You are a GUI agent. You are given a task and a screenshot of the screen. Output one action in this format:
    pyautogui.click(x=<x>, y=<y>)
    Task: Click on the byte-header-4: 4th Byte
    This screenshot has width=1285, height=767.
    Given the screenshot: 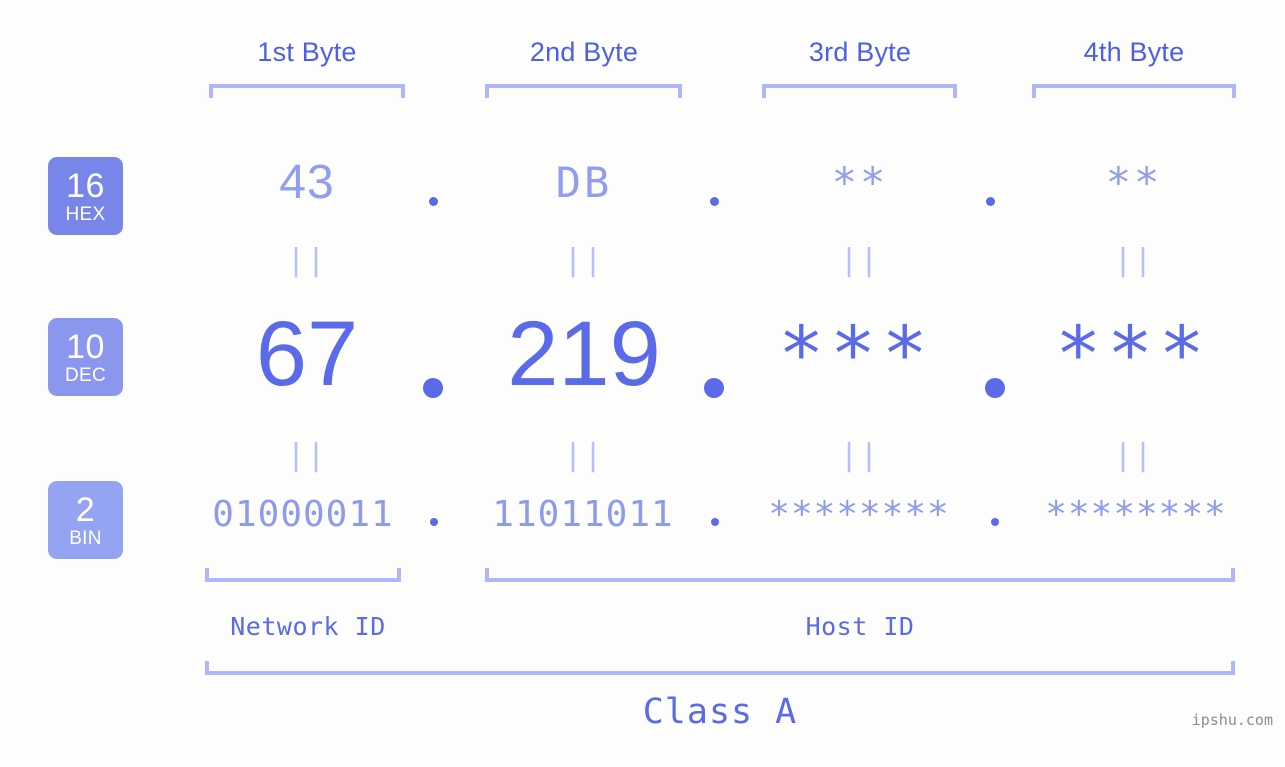 What is the action you would take?
    pyautogui.click(x=1134, y=52)
    